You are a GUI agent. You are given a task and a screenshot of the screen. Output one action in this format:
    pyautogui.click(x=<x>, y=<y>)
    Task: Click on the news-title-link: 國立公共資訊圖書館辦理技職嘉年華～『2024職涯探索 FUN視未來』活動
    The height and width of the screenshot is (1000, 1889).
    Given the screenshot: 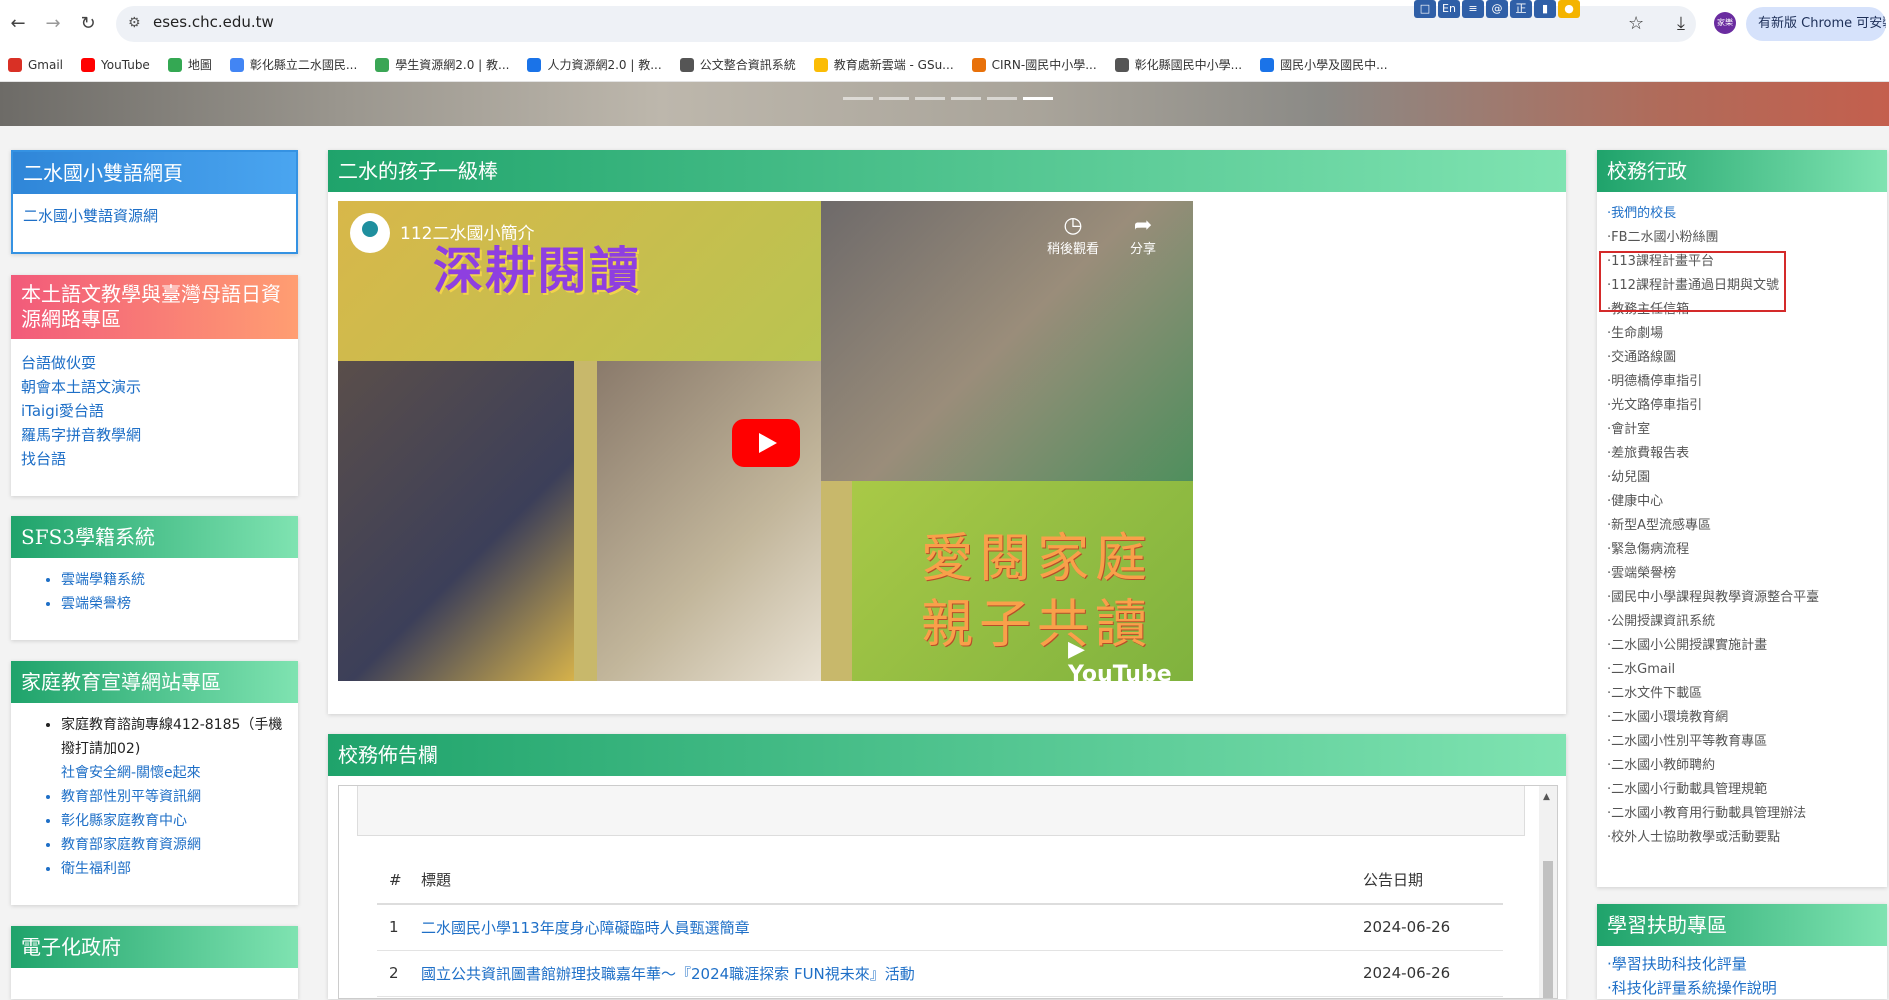 What is the action you would take?
    pyautogui.click(x=668, y=974)
    